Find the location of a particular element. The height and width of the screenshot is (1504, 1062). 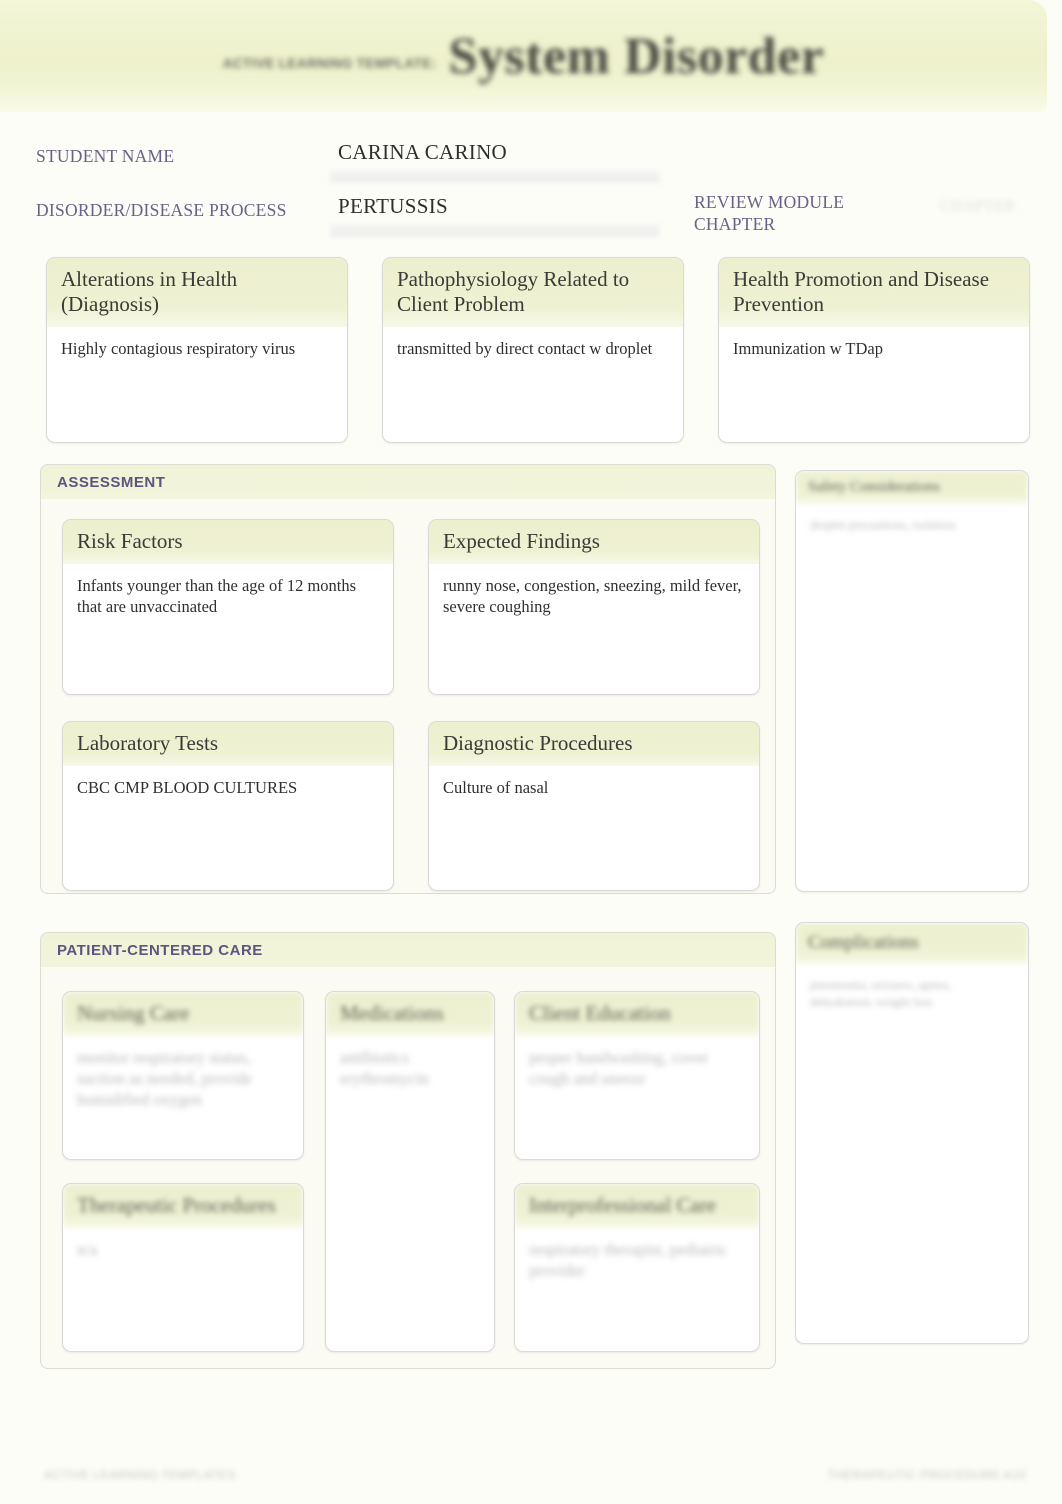

card-medications: Medications antibiotics erythromycin is located at coordinates (410, 1171).